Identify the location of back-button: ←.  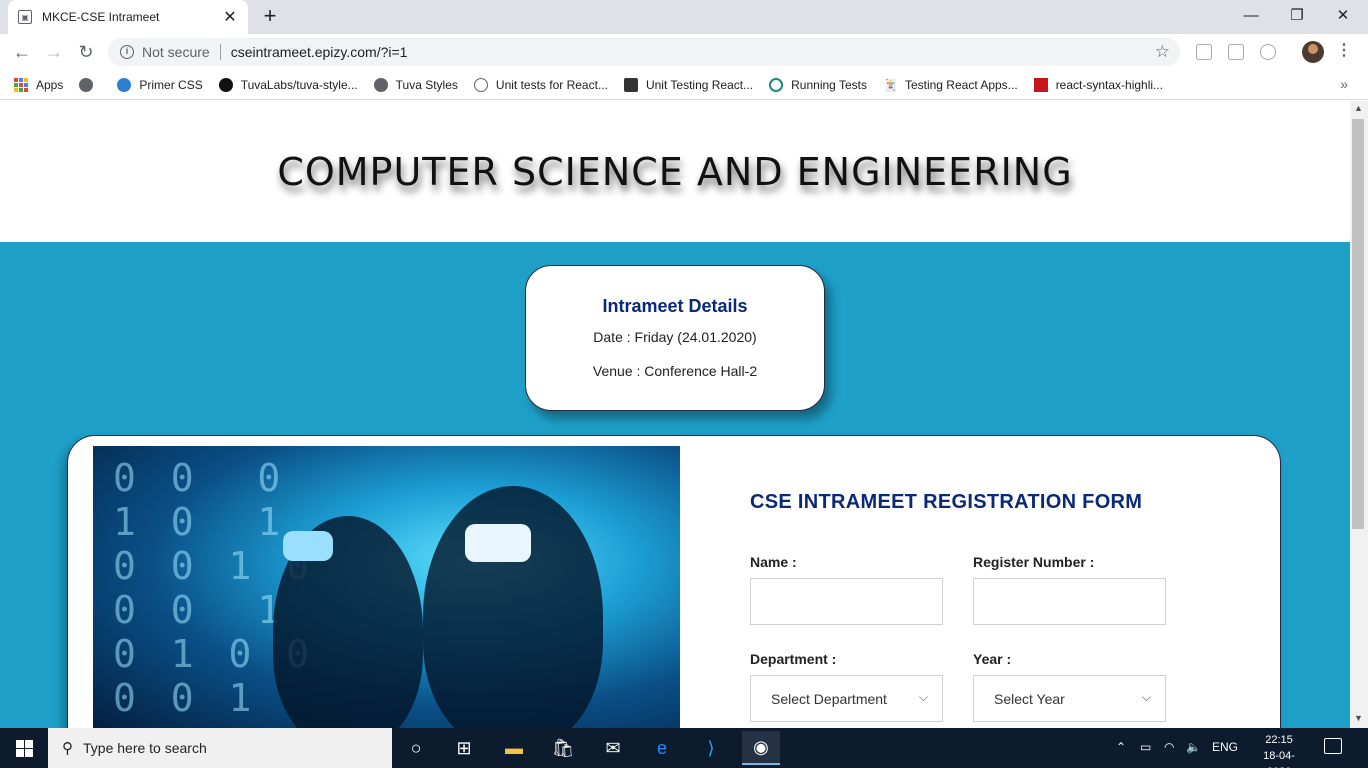
(22, 52).